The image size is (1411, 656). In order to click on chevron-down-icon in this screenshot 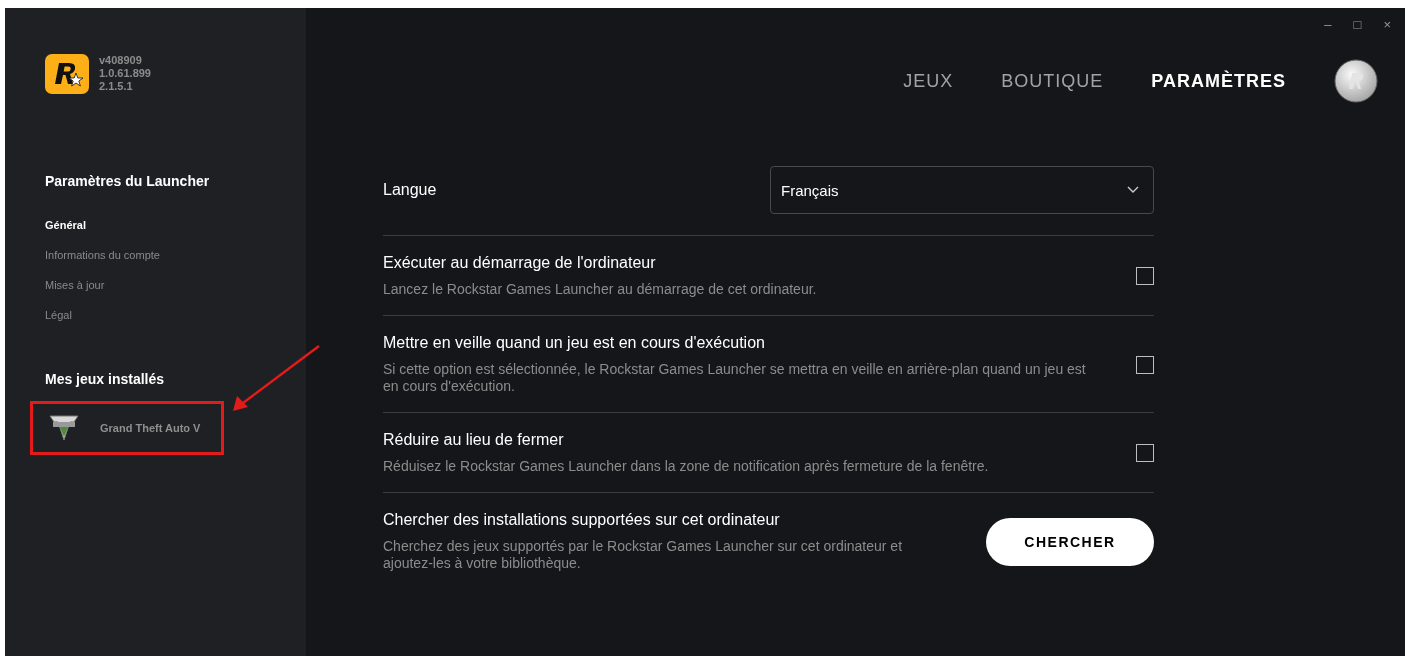, I will do `click(1133, 190)`.